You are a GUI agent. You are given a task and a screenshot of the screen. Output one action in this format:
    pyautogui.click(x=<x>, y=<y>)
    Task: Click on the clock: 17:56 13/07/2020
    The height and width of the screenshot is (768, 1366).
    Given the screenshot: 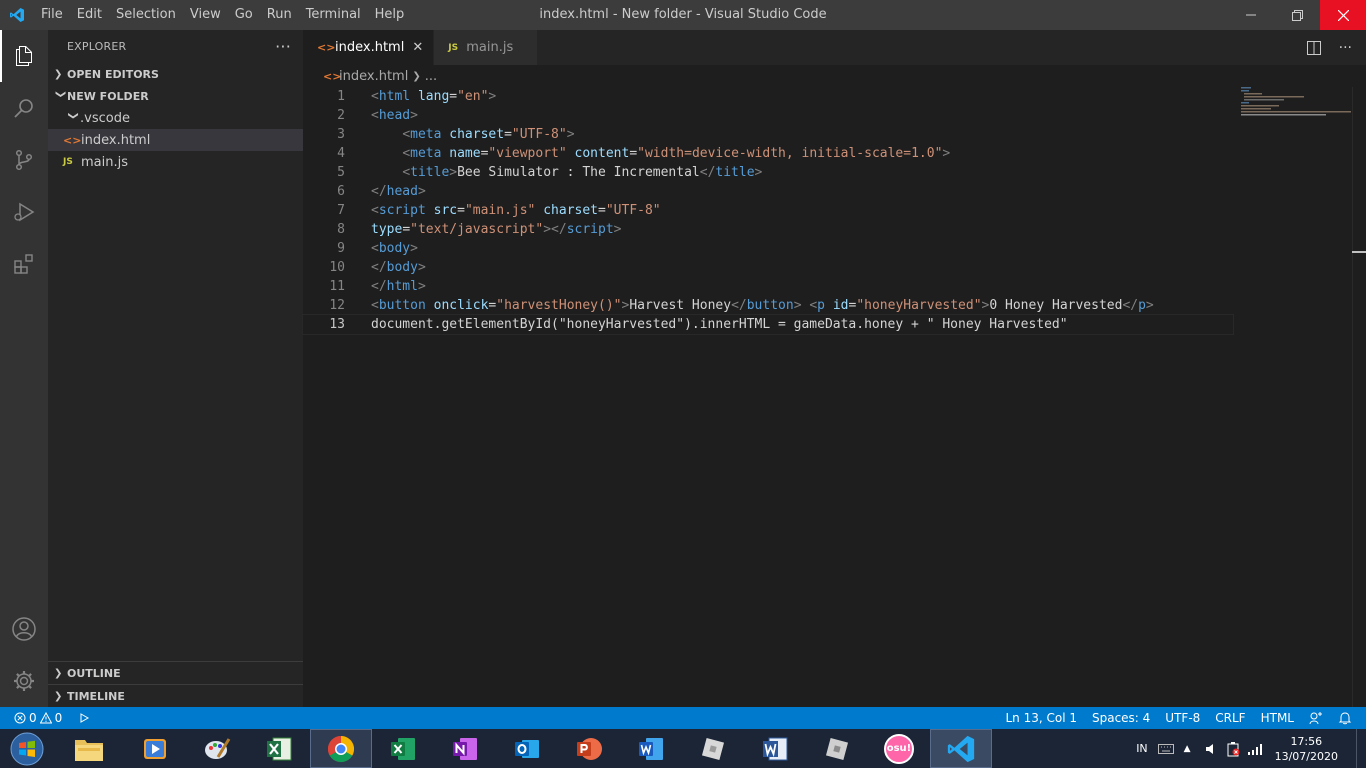 What is the action you would take?
    pyautogui.click(x=1306, y=749)
    